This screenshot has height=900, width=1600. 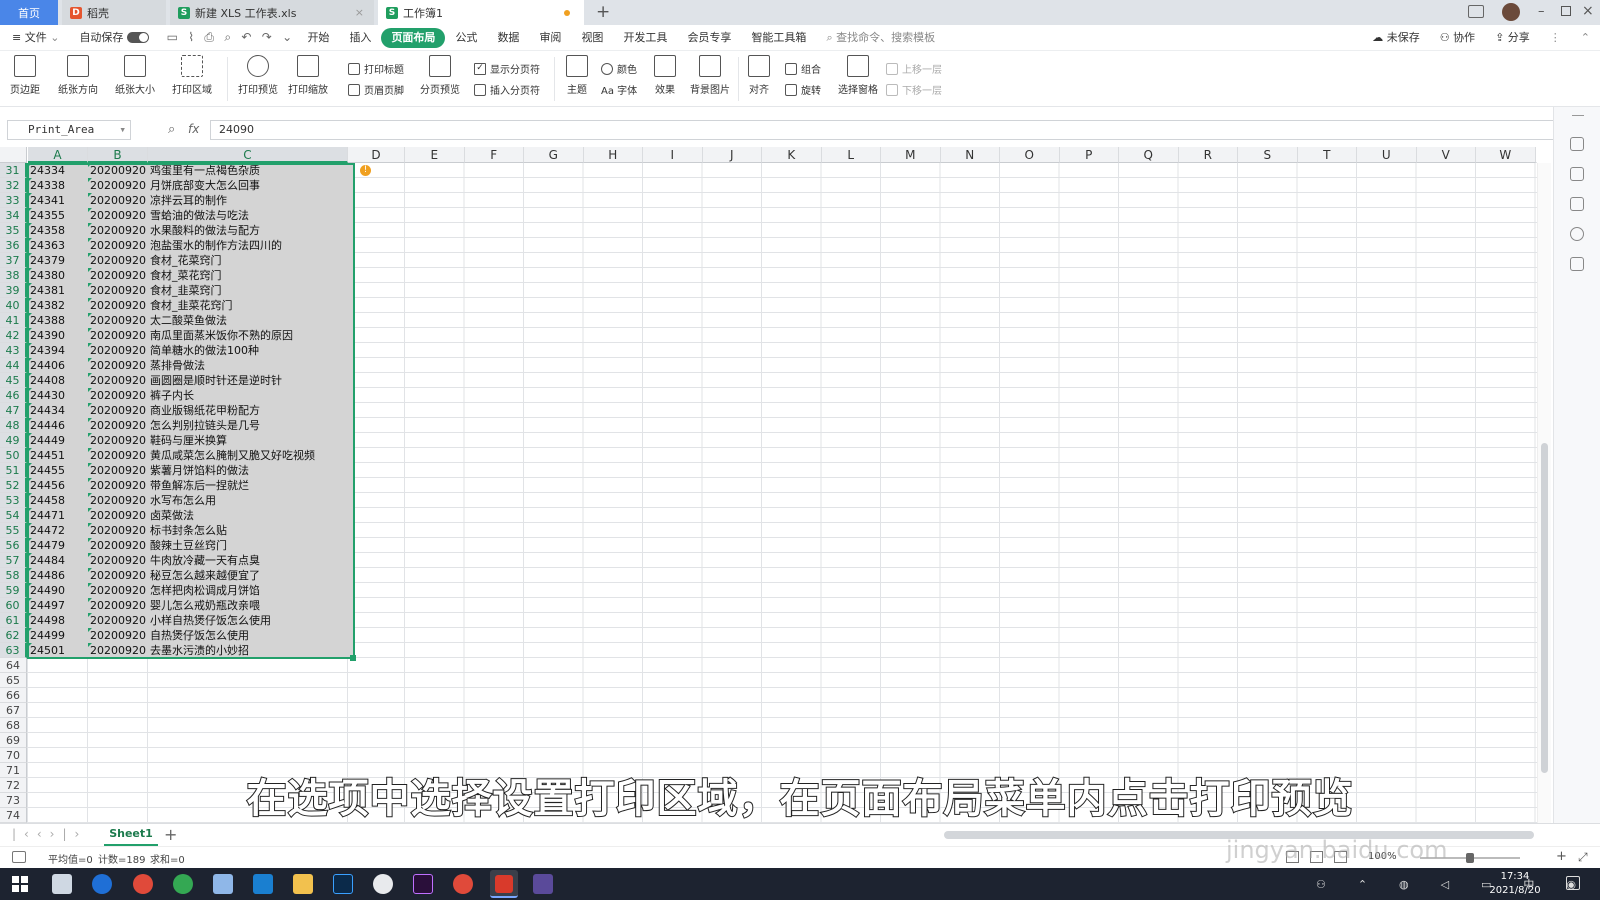 I want to click on zoom-in-icon: +, so click(x=1561, y=856).